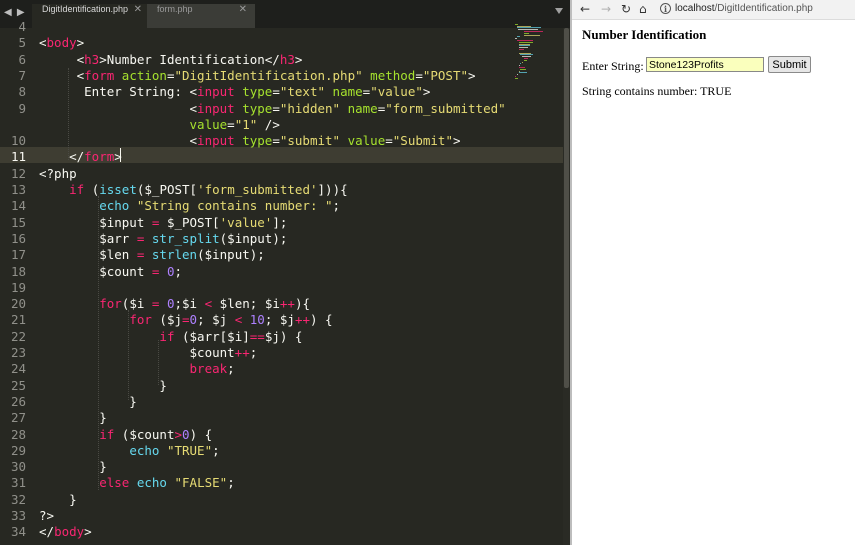 This screenshot has height=545, width=855. Describe the element at coordinates (22, 43) in the screenshot. I see `line-number: 5` at that location.